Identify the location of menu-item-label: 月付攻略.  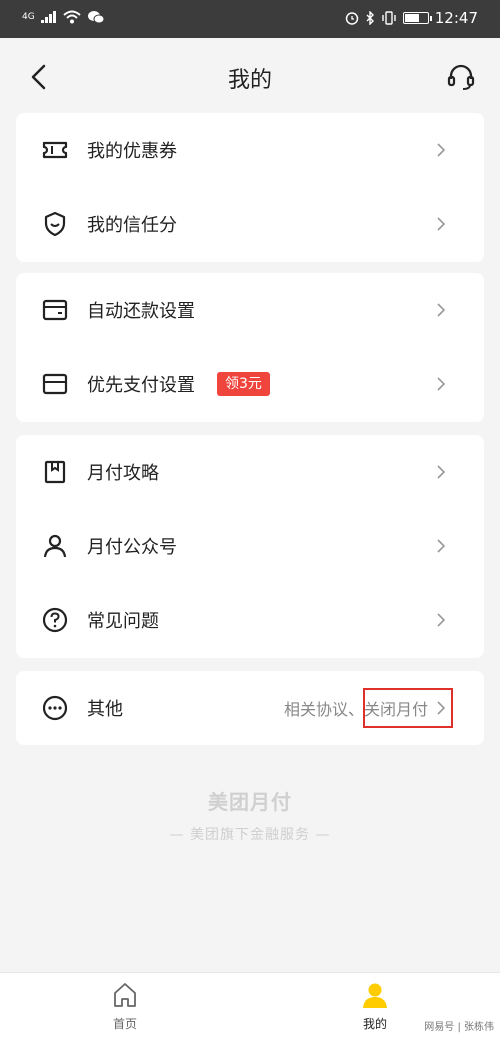
(123, 473).